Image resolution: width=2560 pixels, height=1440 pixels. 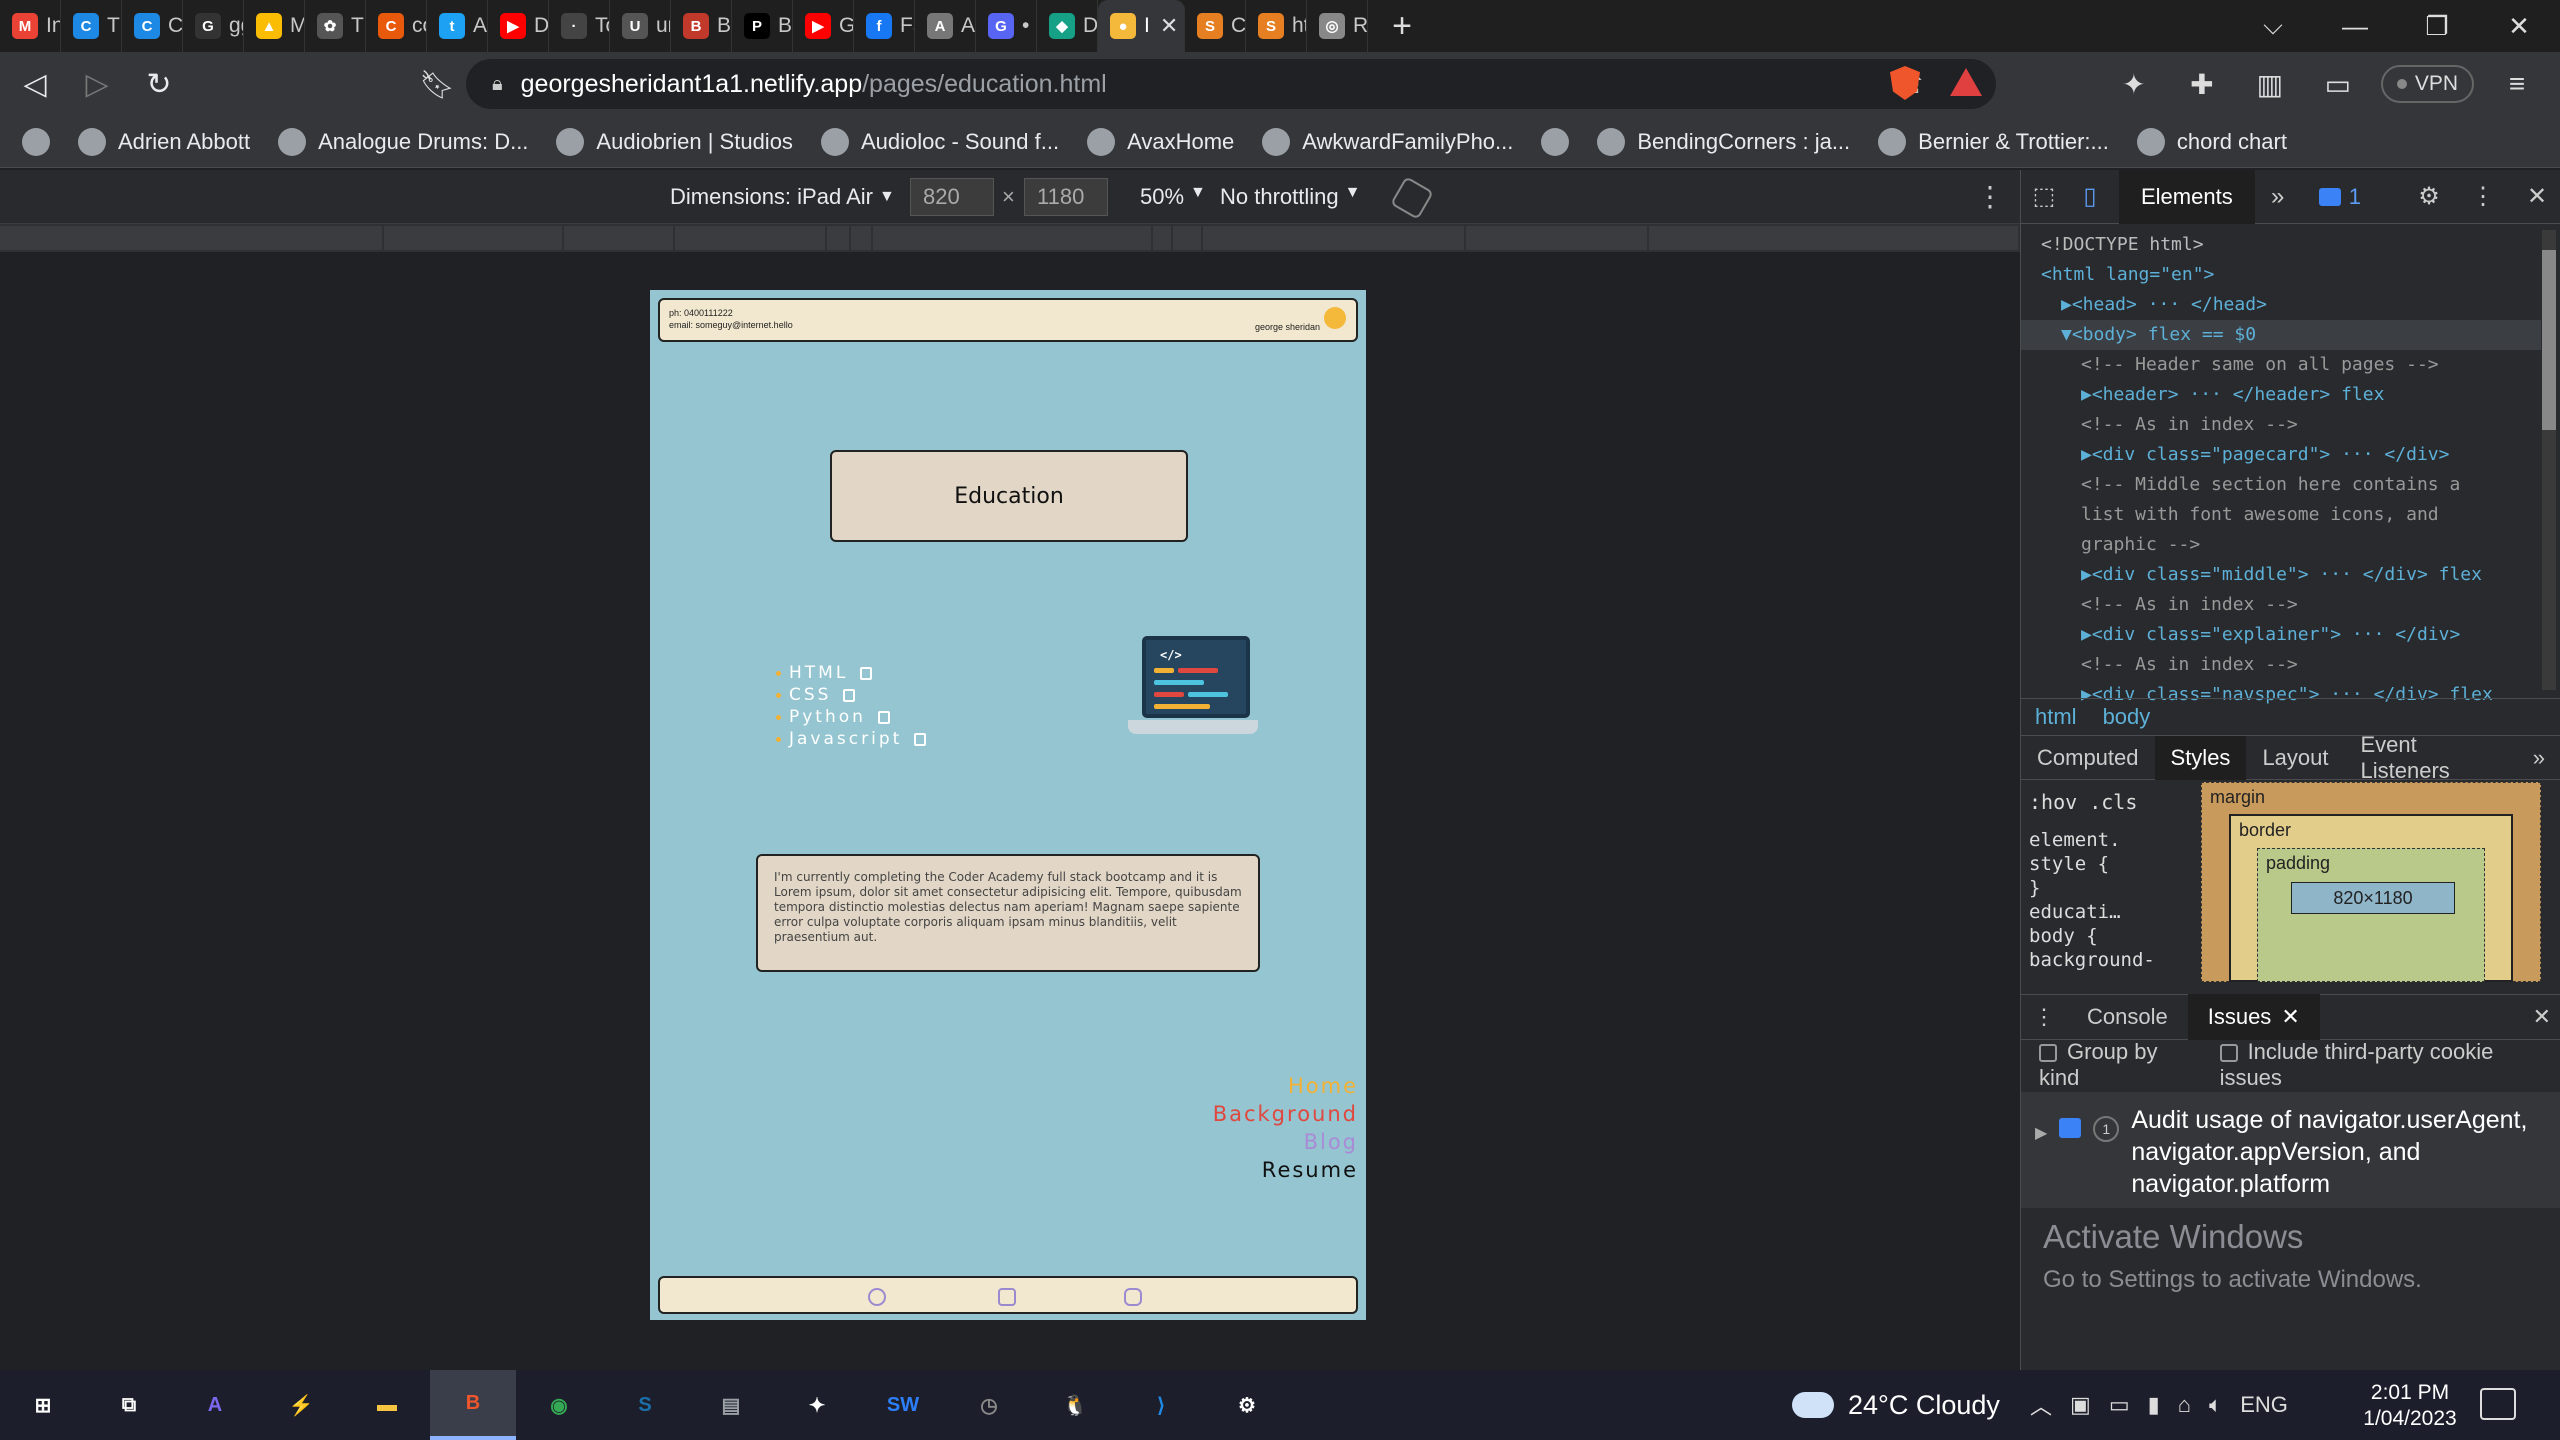 What do you see at coordinates (2202, 84) in the screenshot?
I see `puzzle-icon: ✚` at bounding box center [2202, 84].